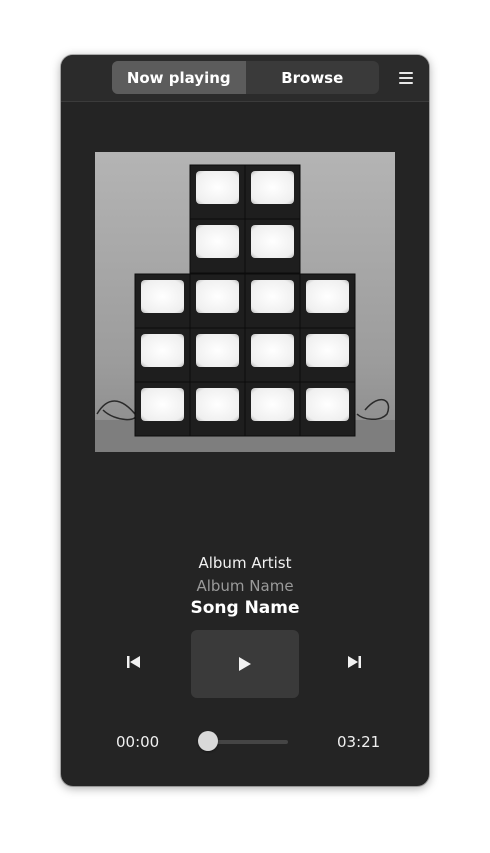  Describe the element at coordinates (406, 78) in the screenshot. I see `hamburger-menu-icon` at that location.